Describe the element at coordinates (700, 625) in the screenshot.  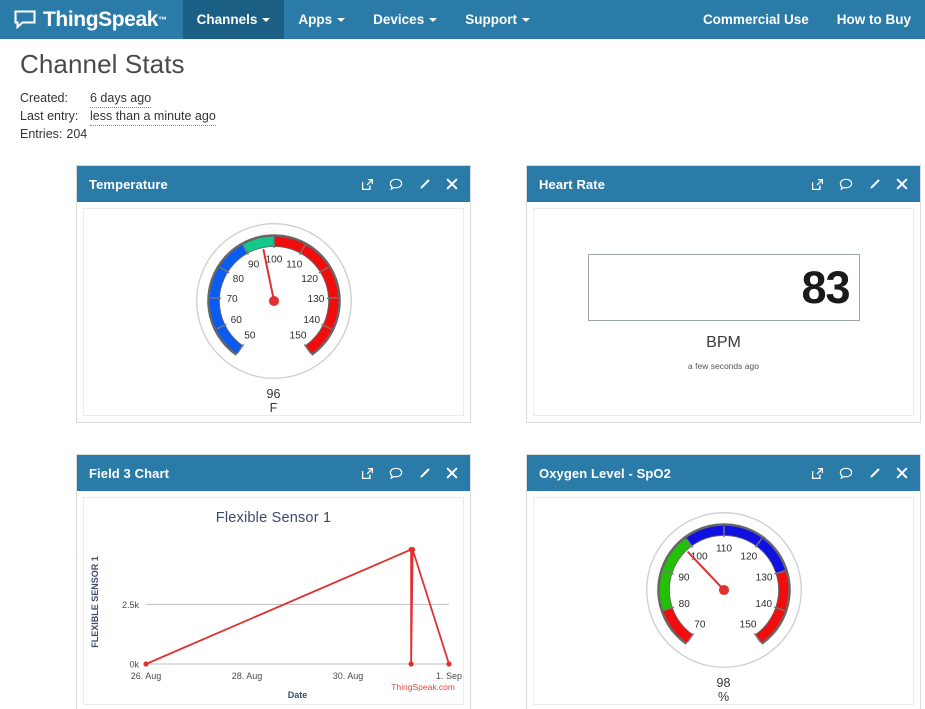
I see `svg-text: 70` at that location.